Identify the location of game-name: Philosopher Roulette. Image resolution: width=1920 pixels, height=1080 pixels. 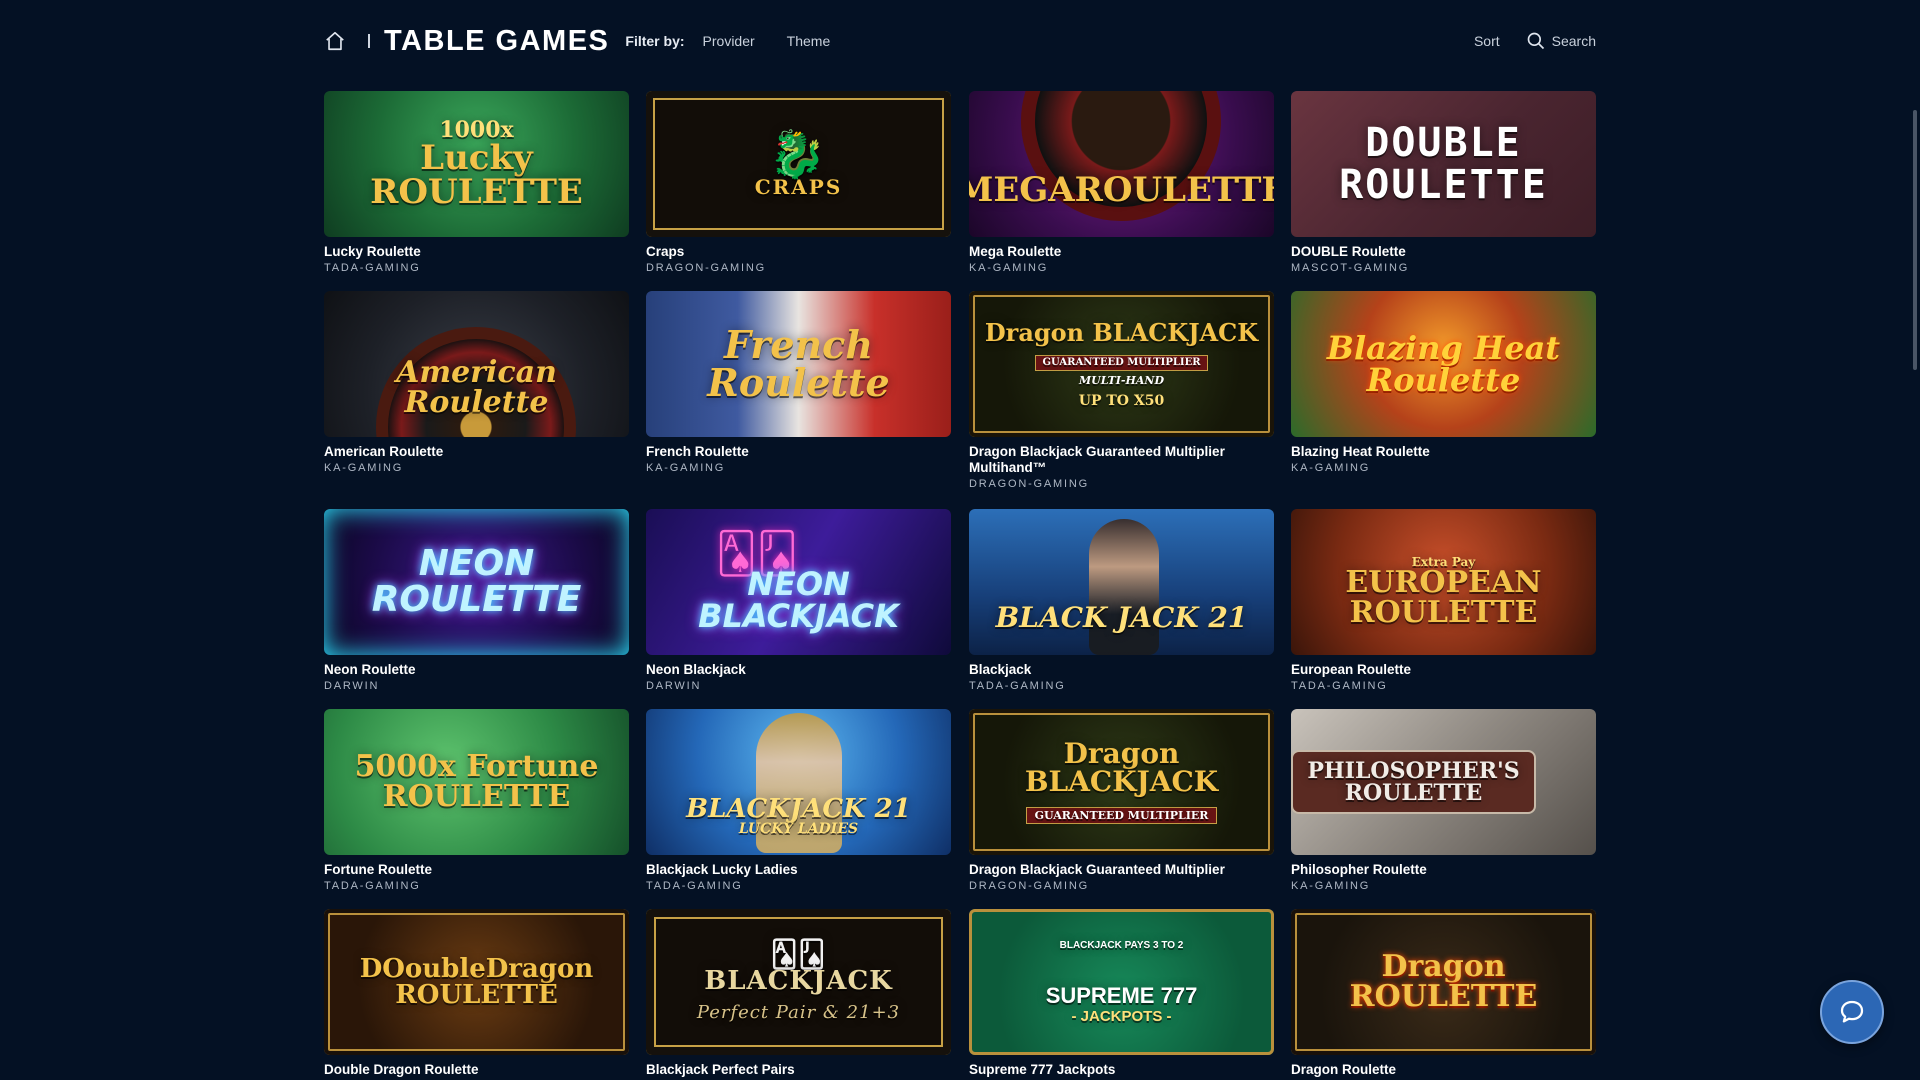
(1443, 870).